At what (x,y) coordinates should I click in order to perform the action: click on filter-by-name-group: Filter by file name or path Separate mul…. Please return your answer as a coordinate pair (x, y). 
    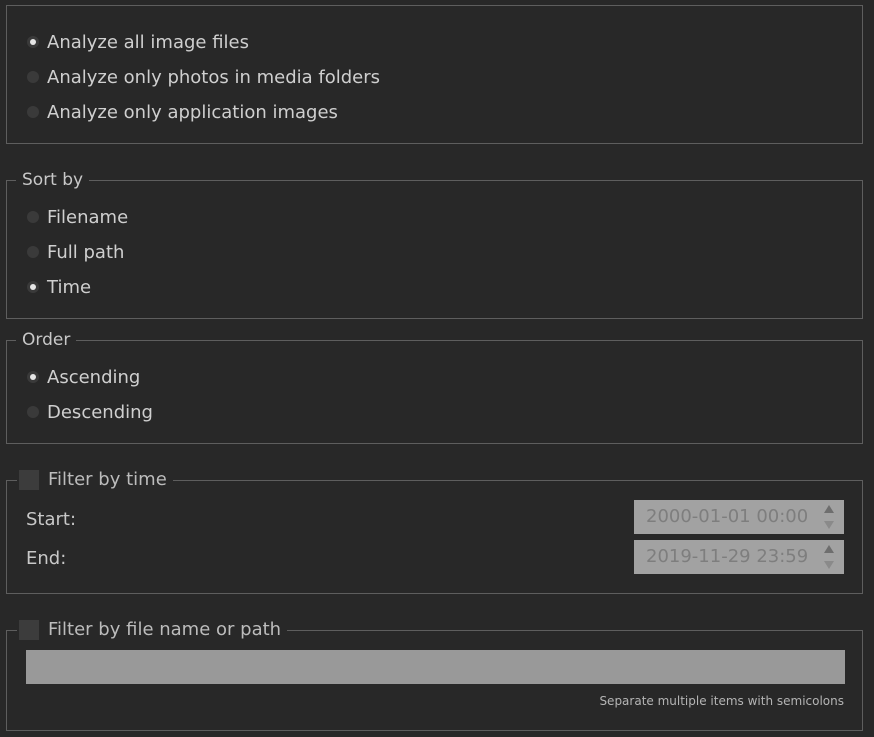
    Looking at the image, I should click on (434, 675).